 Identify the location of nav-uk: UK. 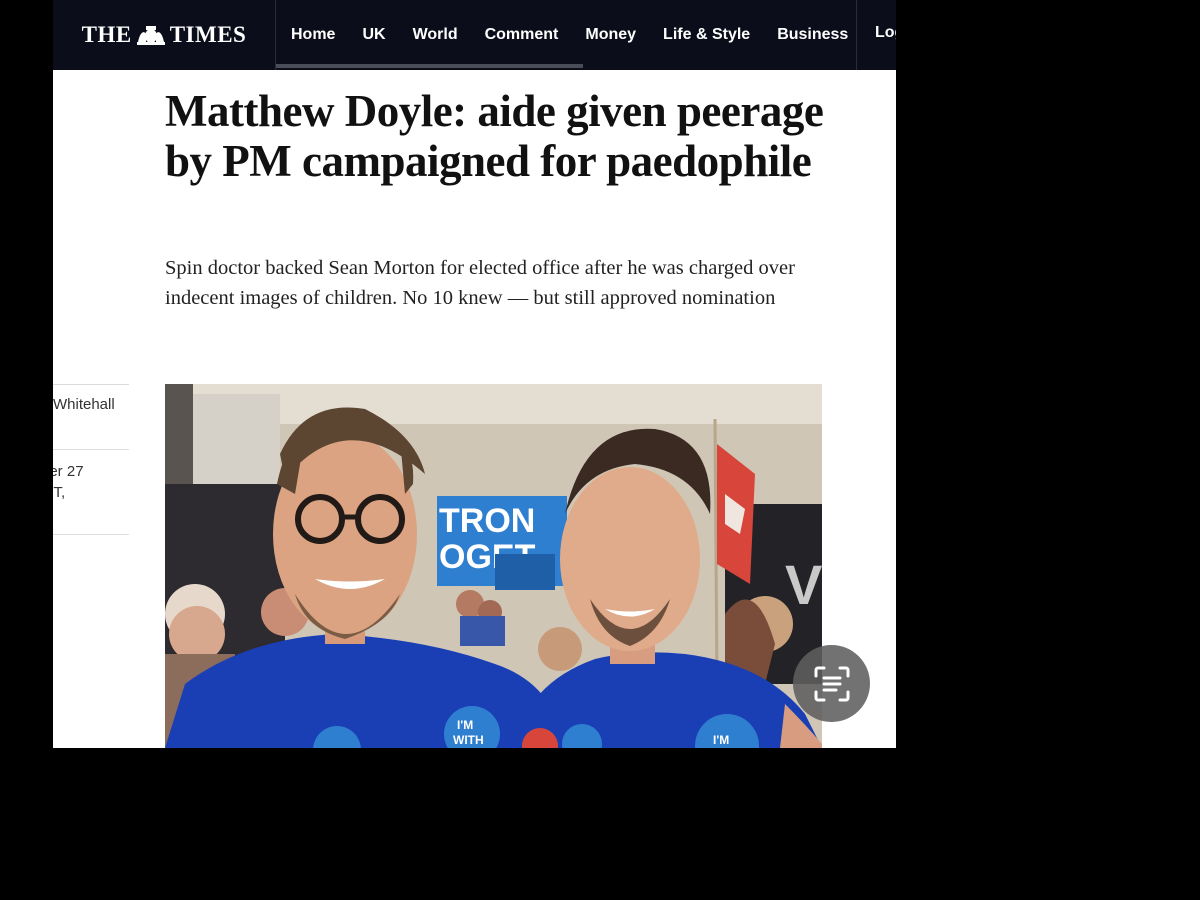
(373, 35).